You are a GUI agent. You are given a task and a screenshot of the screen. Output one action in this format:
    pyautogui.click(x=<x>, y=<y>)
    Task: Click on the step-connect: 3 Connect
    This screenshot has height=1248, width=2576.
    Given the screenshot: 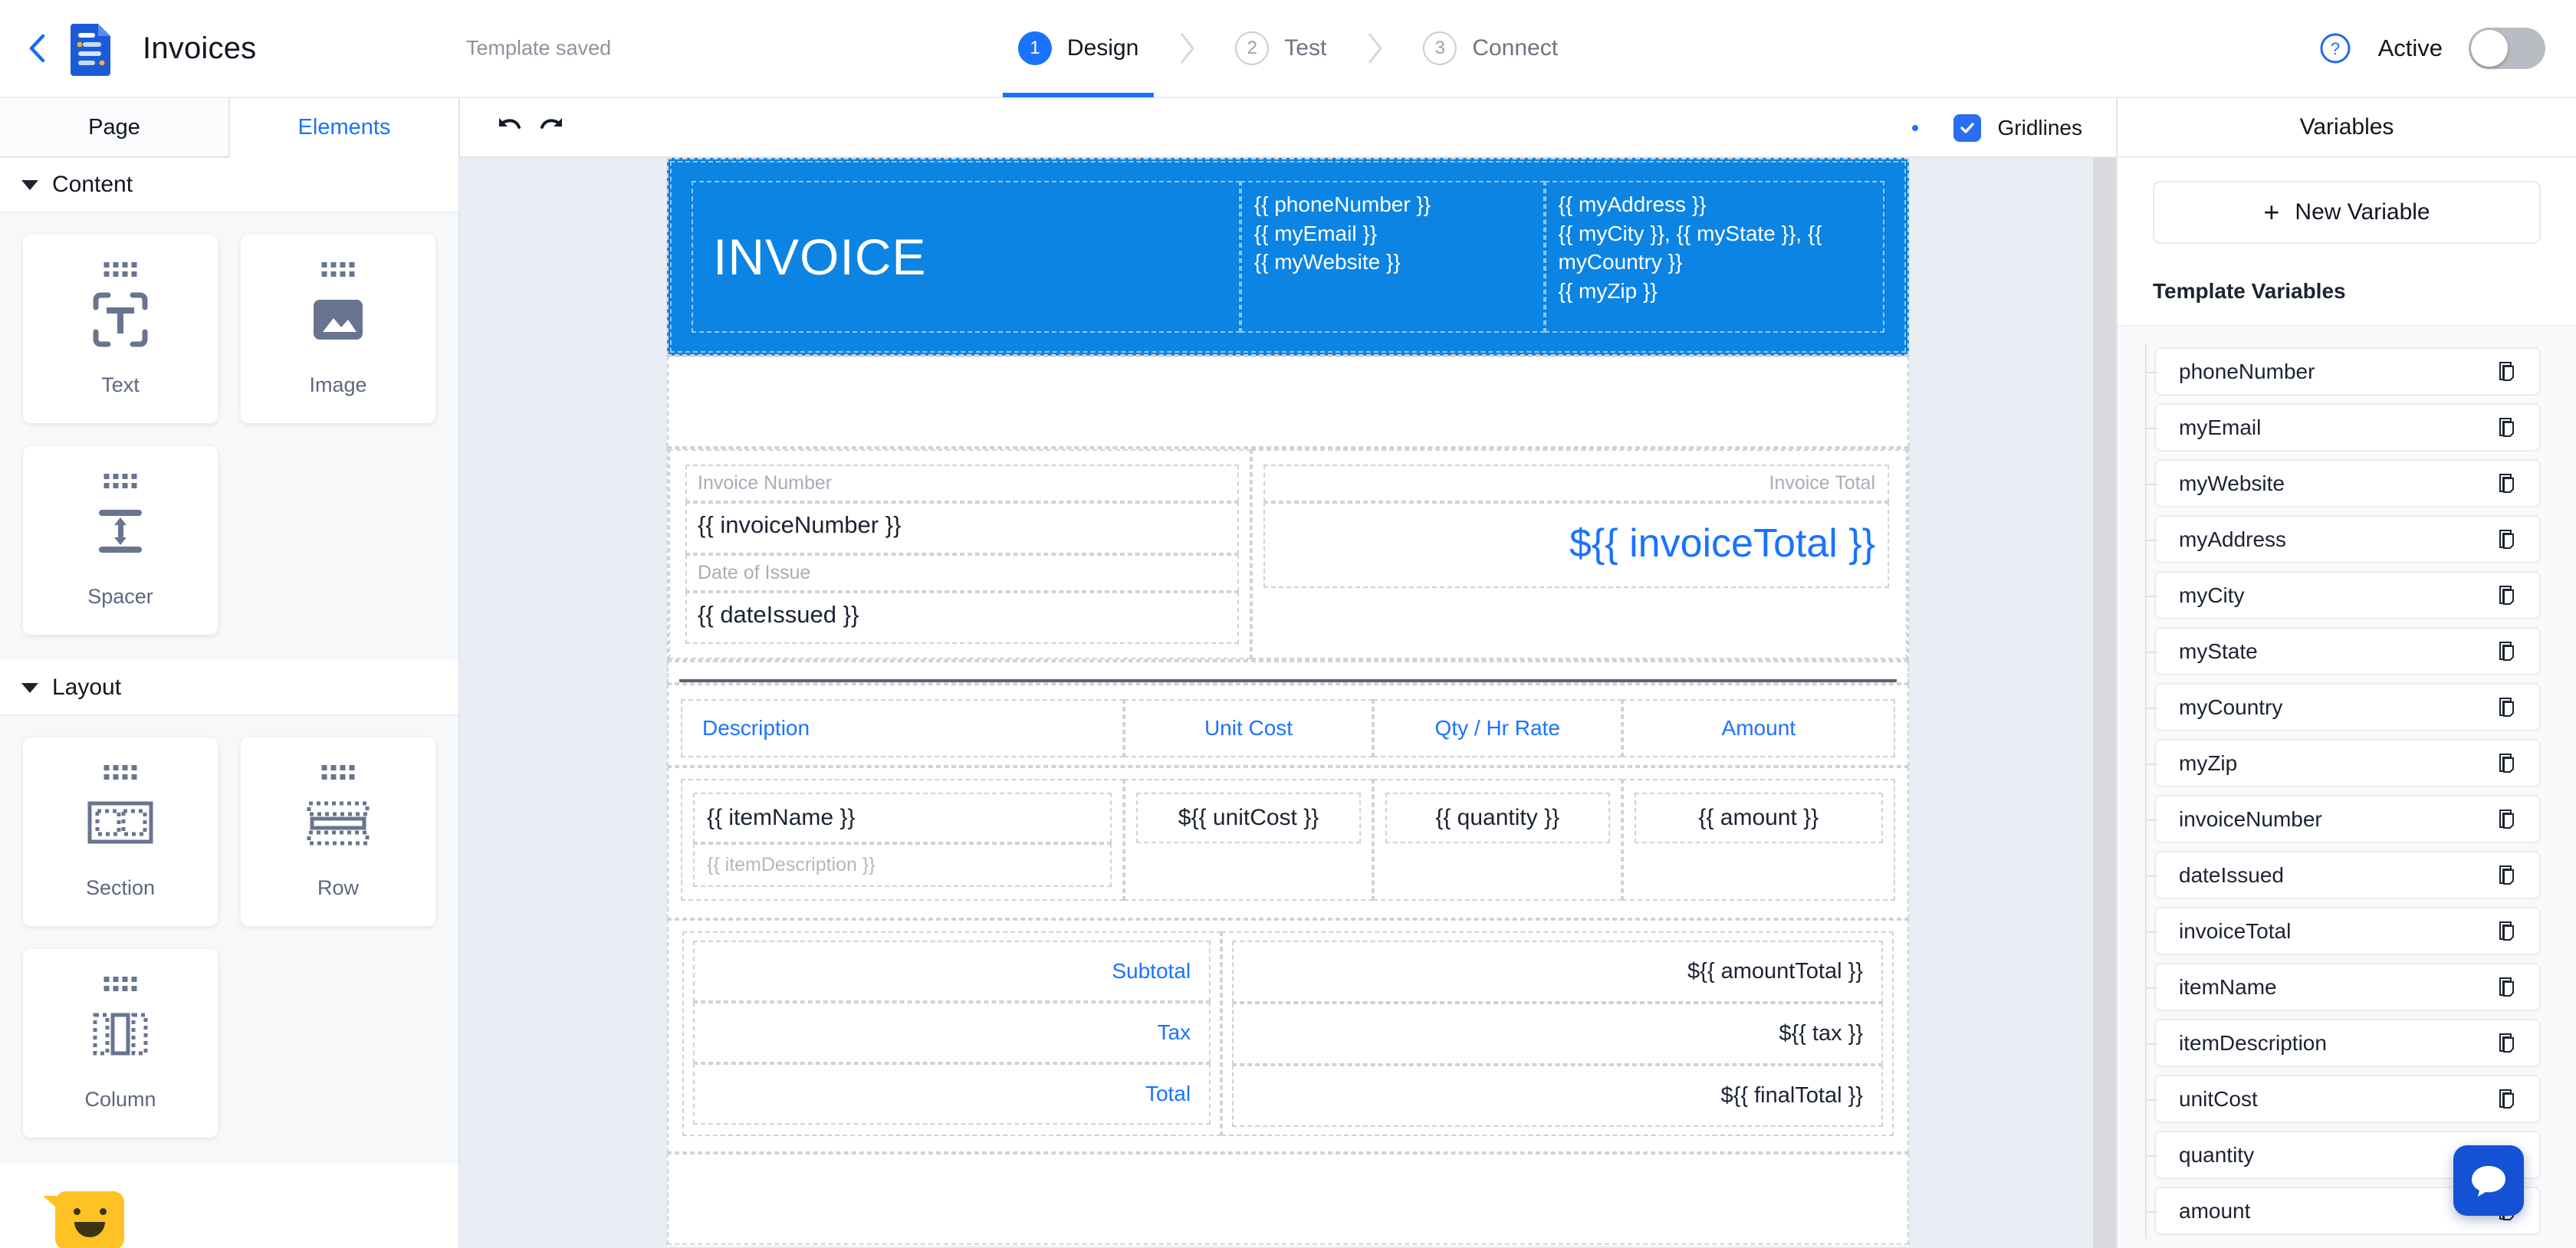 What is the action you would take?
    pyautogui.click(x=1491, y=48)
    